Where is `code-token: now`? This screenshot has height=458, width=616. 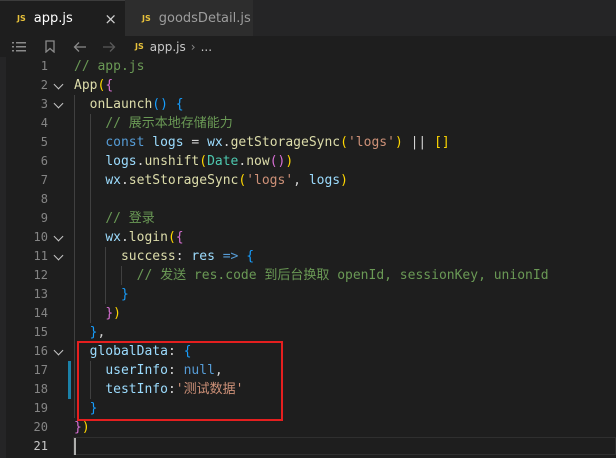 code-token: now is located at coordinates (258, 161).